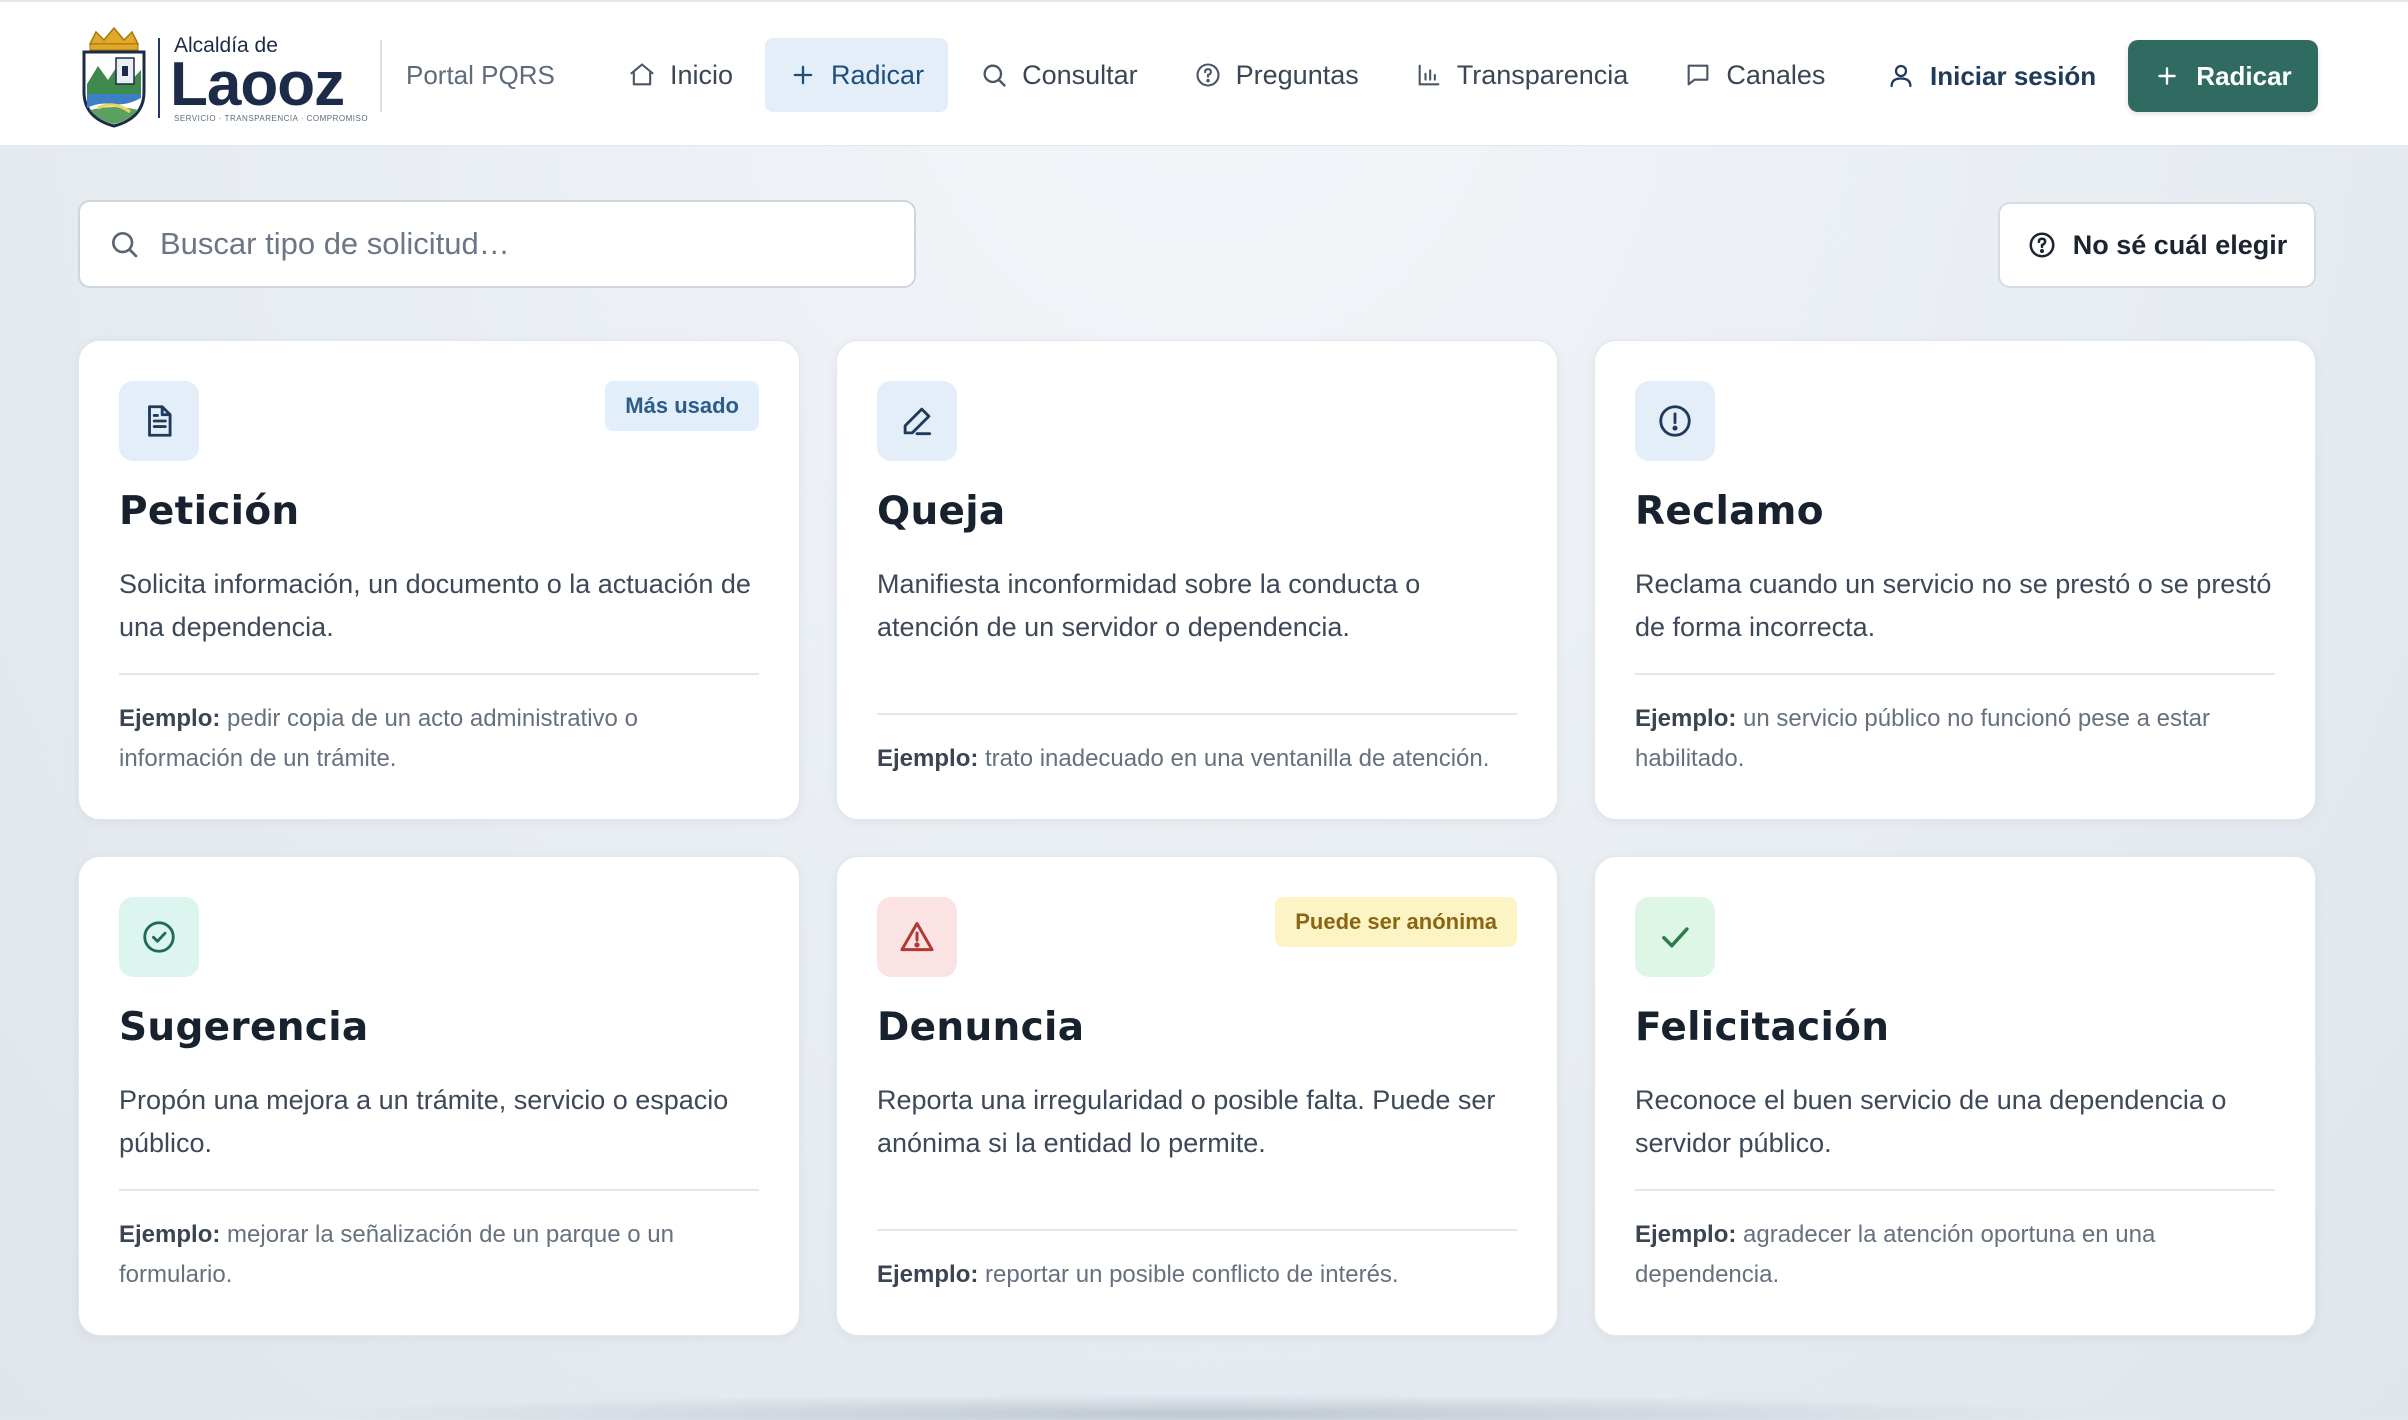 This screenshot has height=1420, width=2408. I want to click on pen-icon, so click(917, 421).